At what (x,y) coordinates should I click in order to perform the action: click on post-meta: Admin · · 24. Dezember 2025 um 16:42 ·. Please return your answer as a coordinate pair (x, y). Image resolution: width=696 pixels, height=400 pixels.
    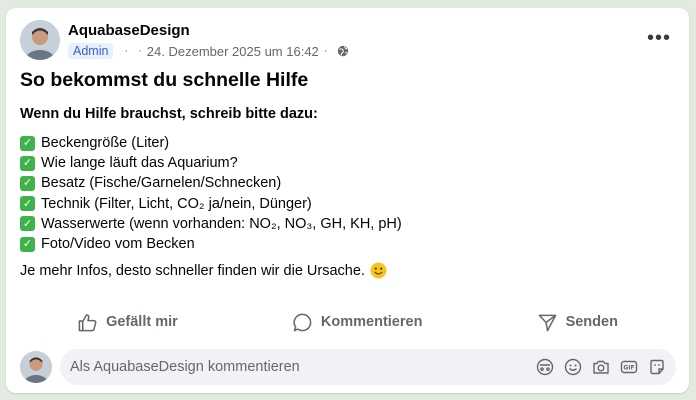
    Looking at the image, I should click on (208, 51).